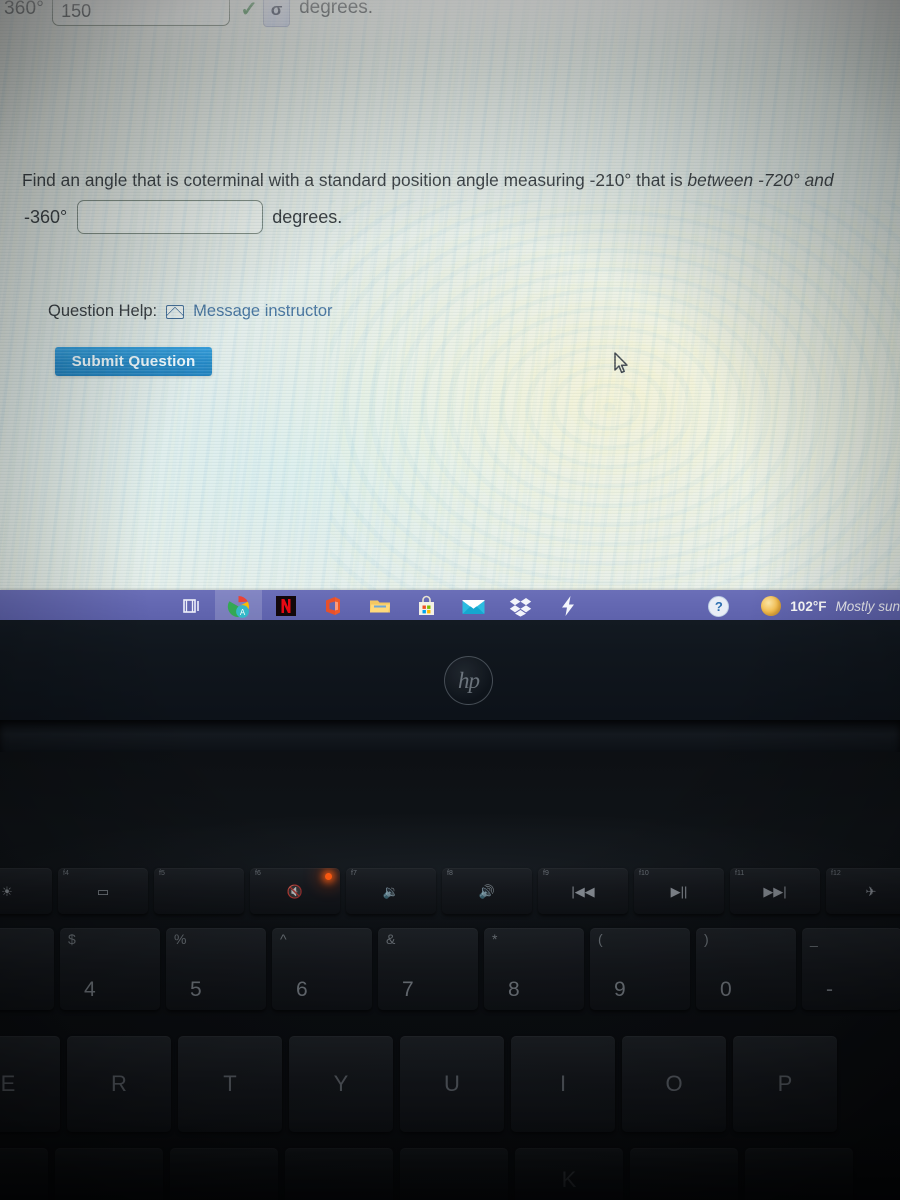 Image resolution: width=900 pixels, height=1200 pixels. What do you see at coordinates (640, 969) in the screenshot?
I see `key-9: ( 9` at bounding box center [640, 969].